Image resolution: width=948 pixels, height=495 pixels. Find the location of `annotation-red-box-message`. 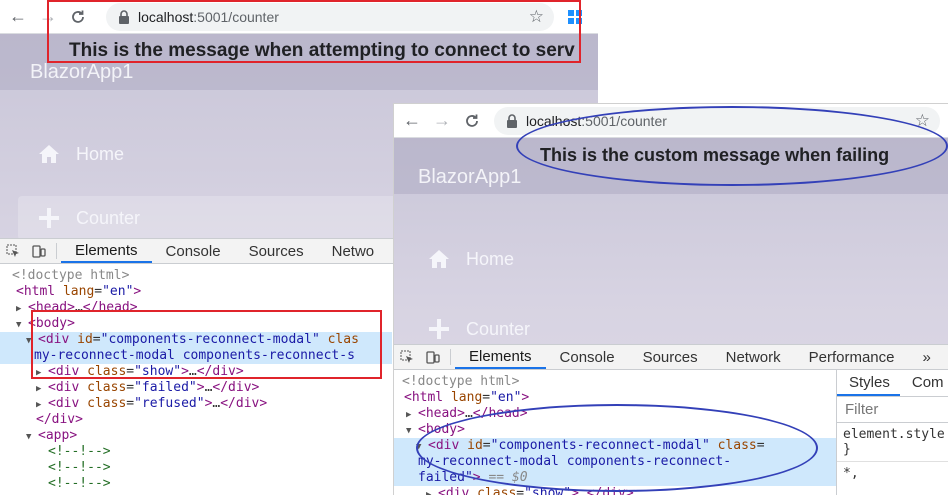

annotation-red-box-message is located at coordinates (314, 31).